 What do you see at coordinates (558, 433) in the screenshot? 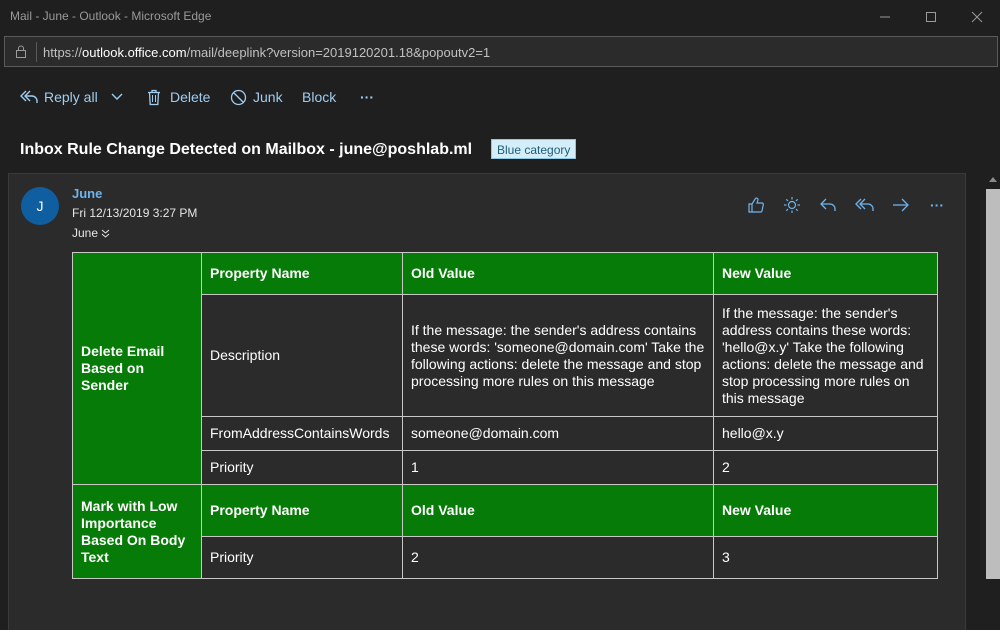
I see `old-value: someone@domain.com` at bounding box center [558, 433].